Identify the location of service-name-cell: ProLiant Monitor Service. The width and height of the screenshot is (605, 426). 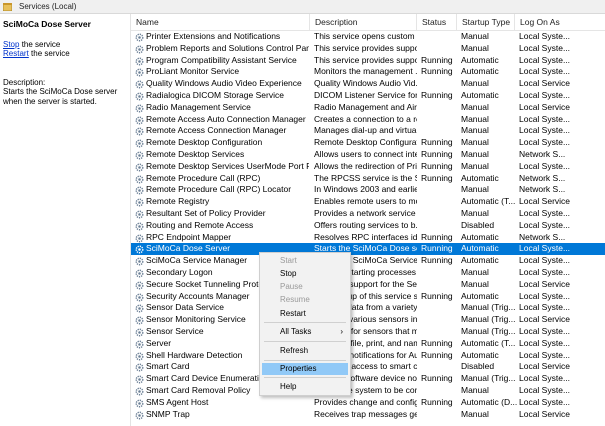
(193, 71).